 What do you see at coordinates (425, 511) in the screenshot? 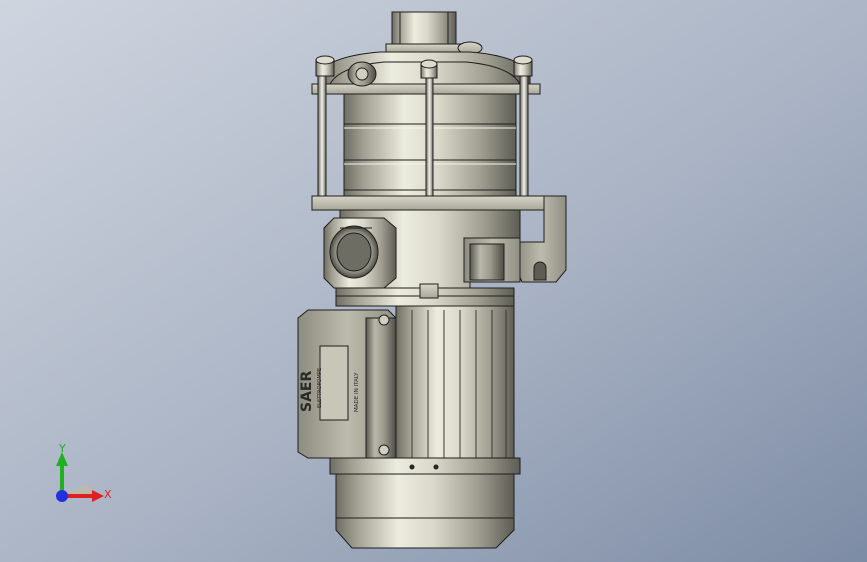
I see `fan-cowl` at bounding box center [425, 511].